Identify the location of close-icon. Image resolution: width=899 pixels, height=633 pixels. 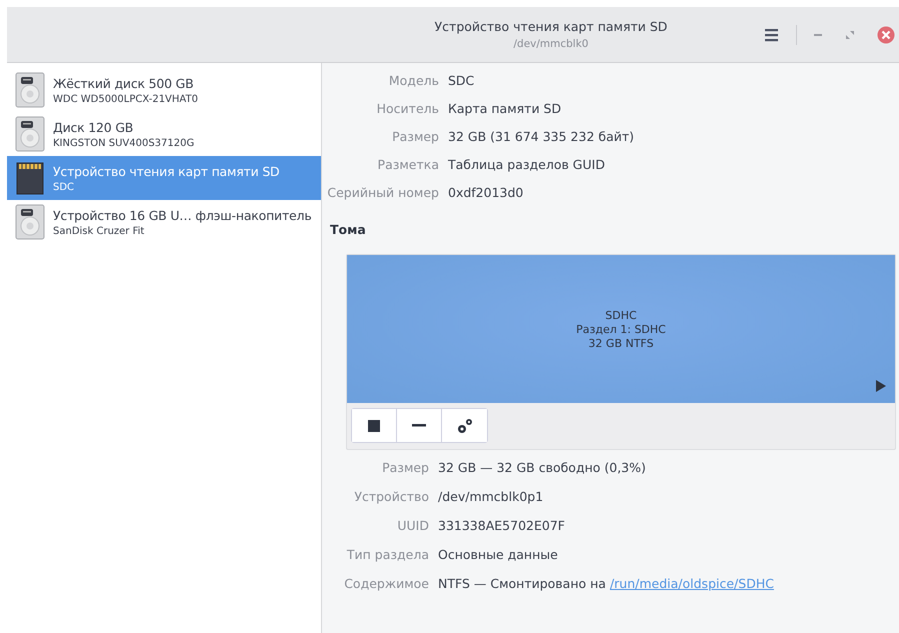
(886, 35).